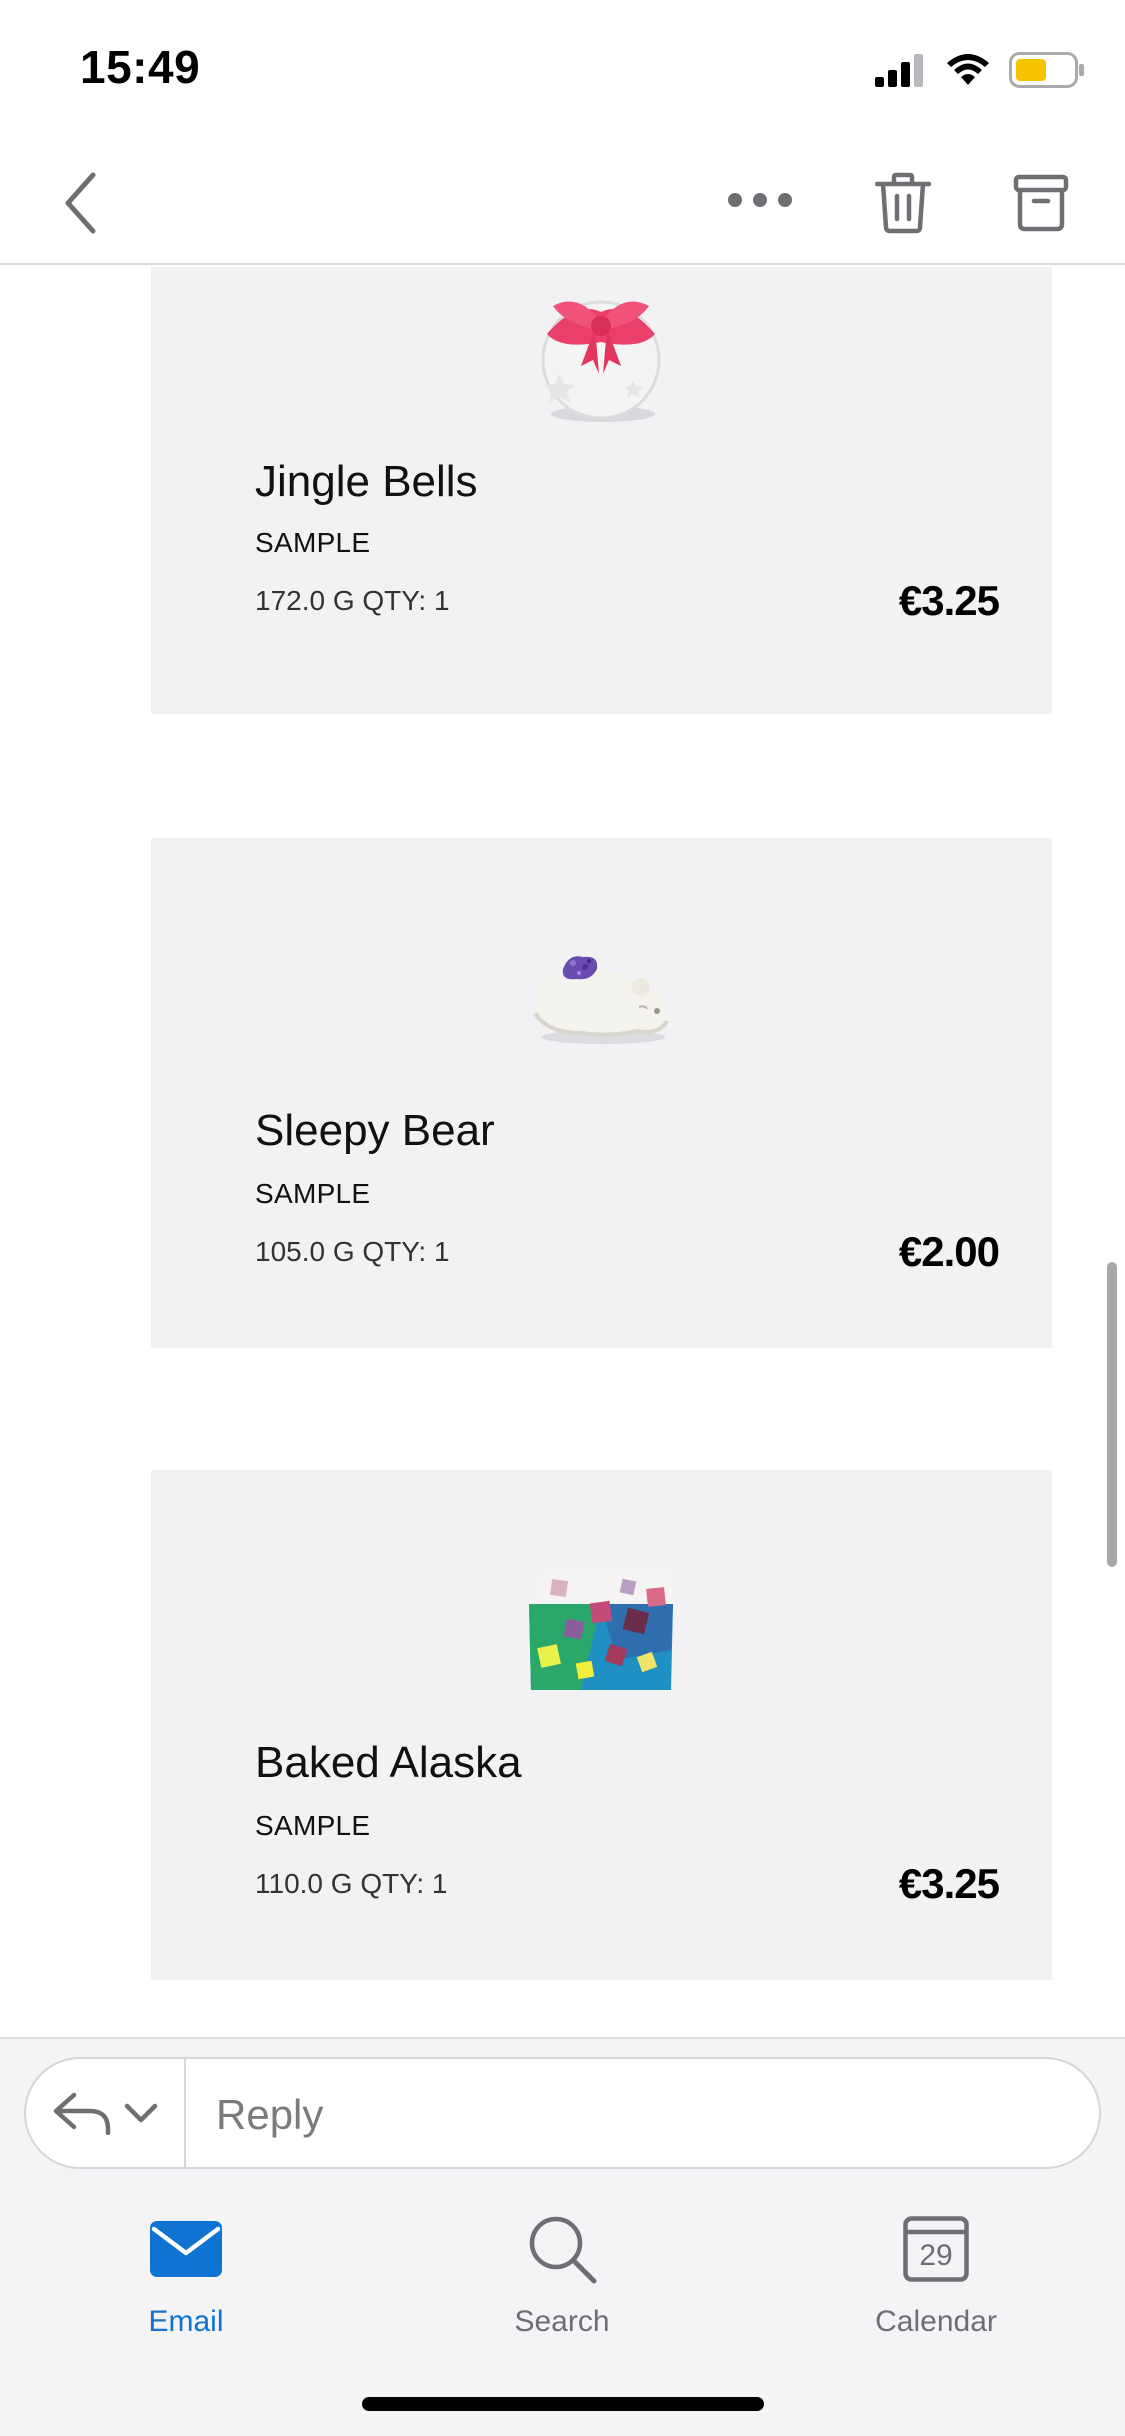  What do you see at coordinates (562, 2321) in the screenshot?
I see `tab-label: Search` at bounding box center [562, 2321].